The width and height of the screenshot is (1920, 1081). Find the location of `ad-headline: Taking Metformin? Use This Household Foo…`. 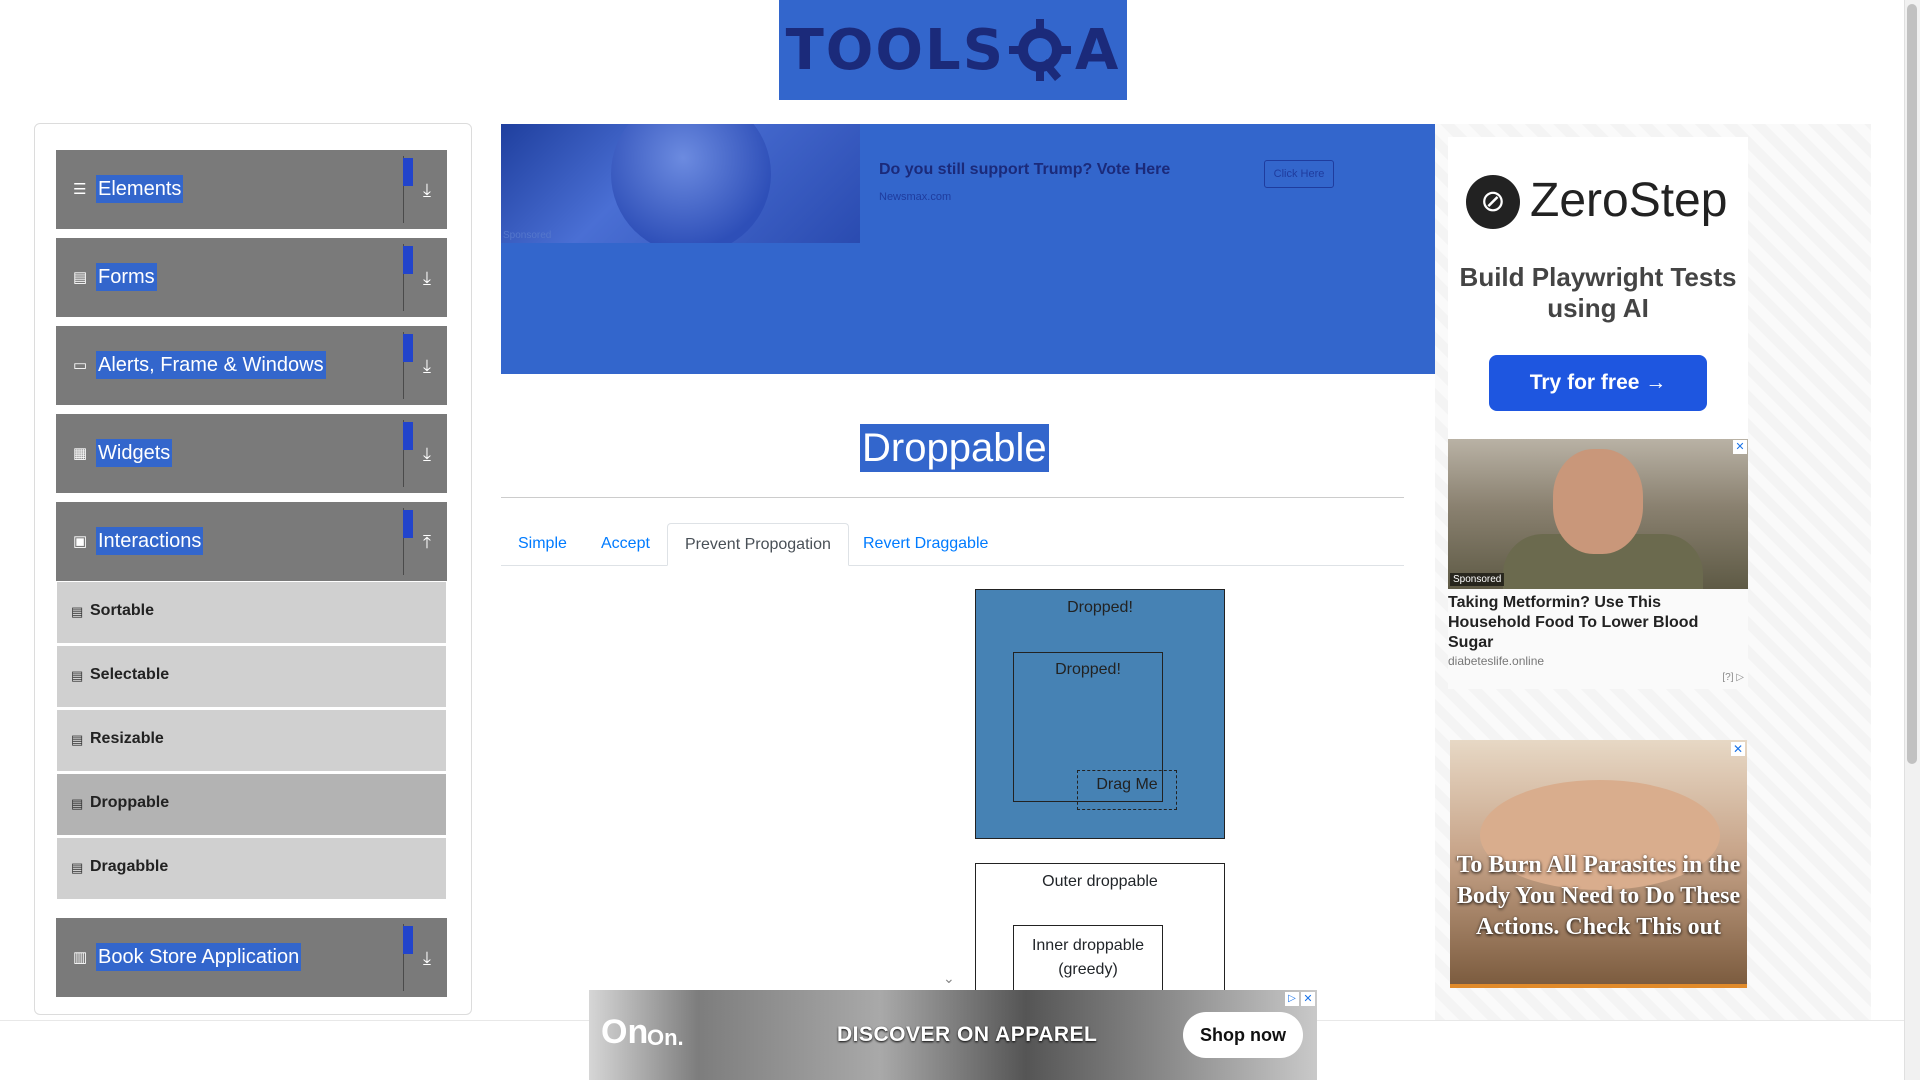

ad-headline: Taking Metformin? Use This Household Foo… is located at coordinates (1598, 623).